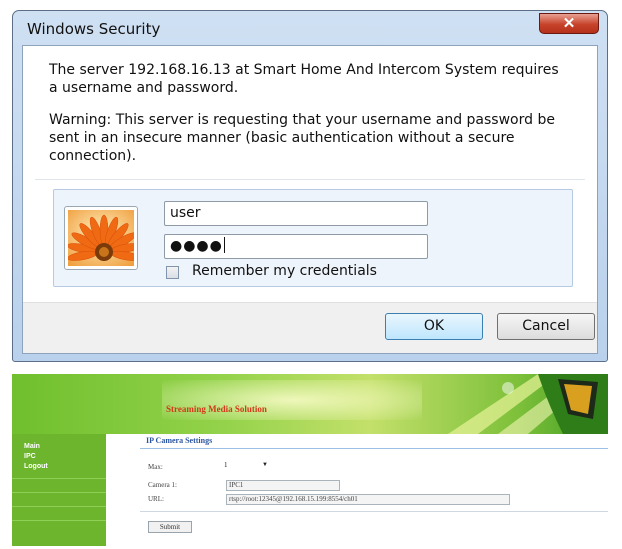 The height and width of the screenshot is (549, 622). What do you see at coordinates (32, 446) in the screenshot?
I see `sidebar-item-main: Main` at bounding box center [32, 446].